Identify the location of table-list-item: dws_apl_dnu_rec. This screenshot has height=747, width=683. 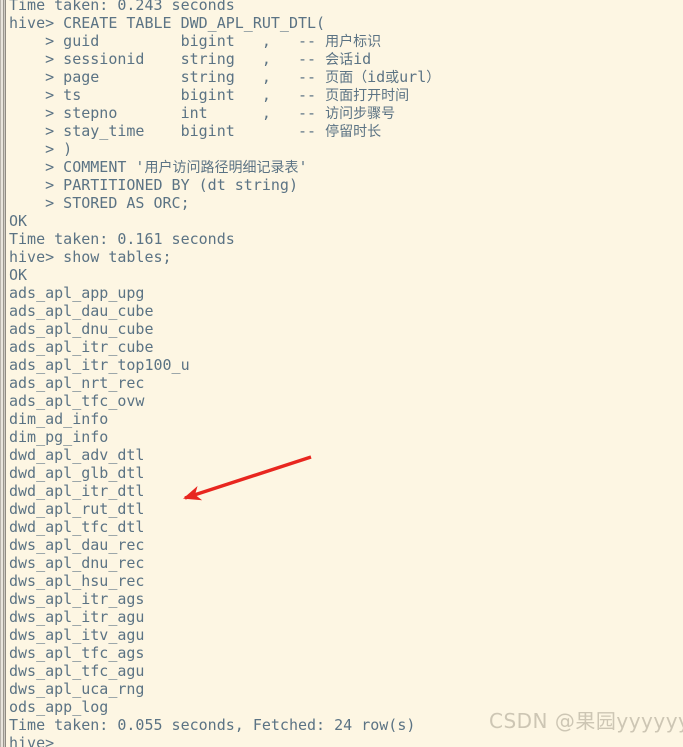
(77, 563).